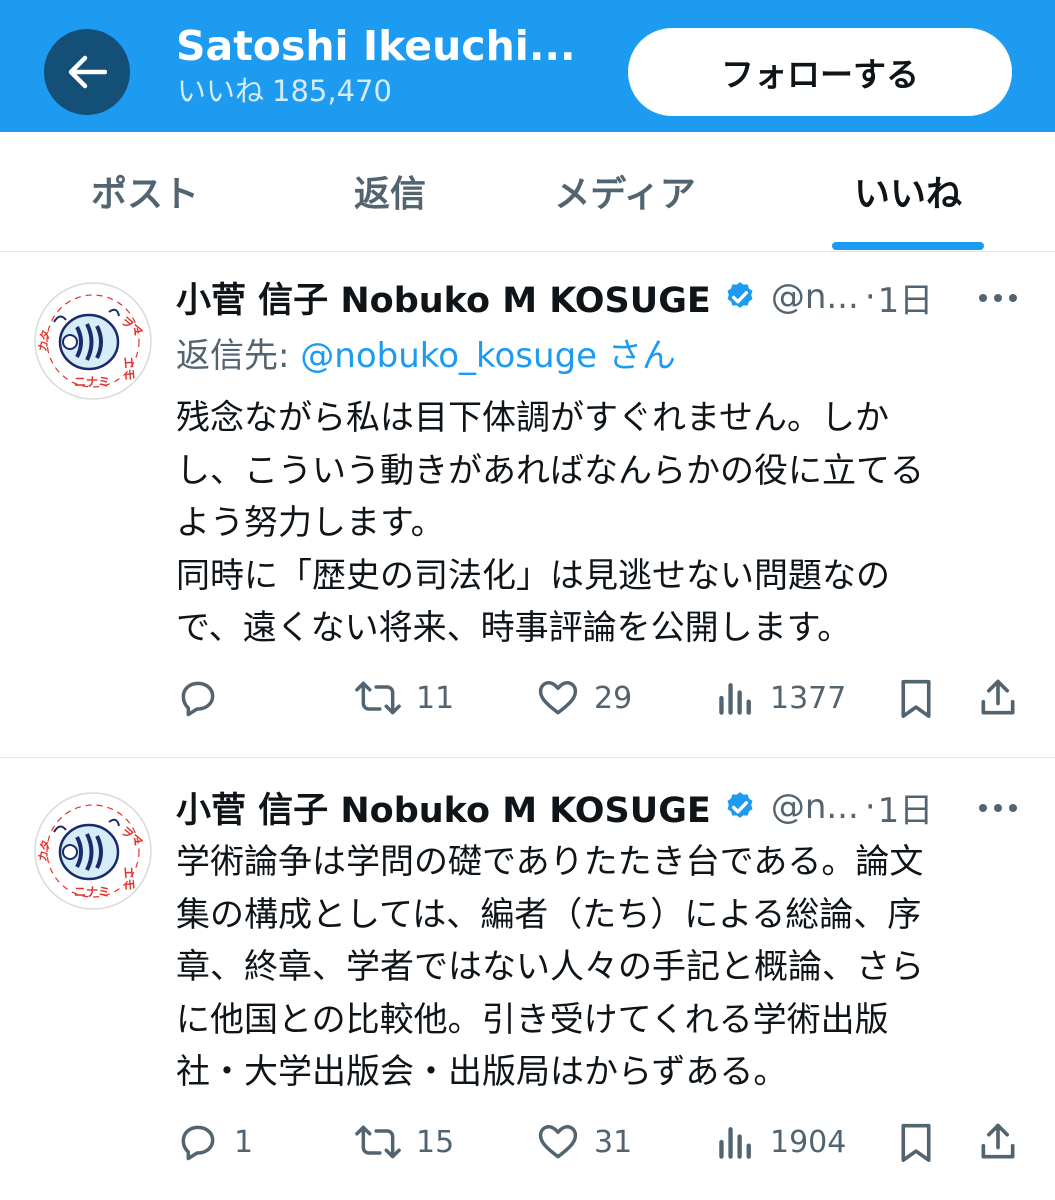 Image resolution: width=1055 pixels, height=1200 pixels. I want to click on likes-count-label: いいね 185,470, so click(284, 89).